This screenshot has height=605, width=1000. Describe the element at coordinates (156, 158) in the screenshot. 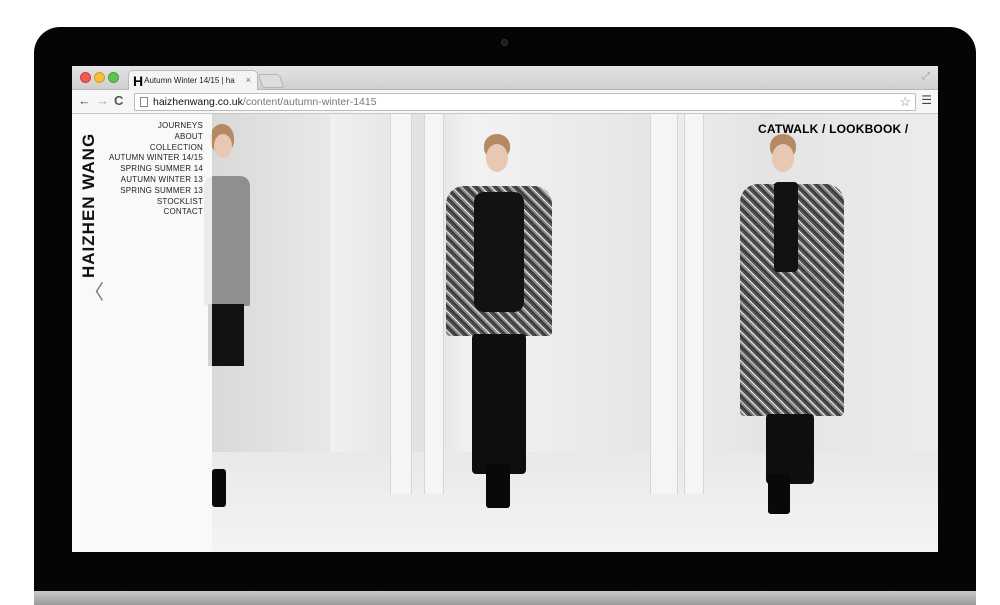

I see `nav-item-autumn-winter-1415: AUTUMN WINTER 14/15` at that location.